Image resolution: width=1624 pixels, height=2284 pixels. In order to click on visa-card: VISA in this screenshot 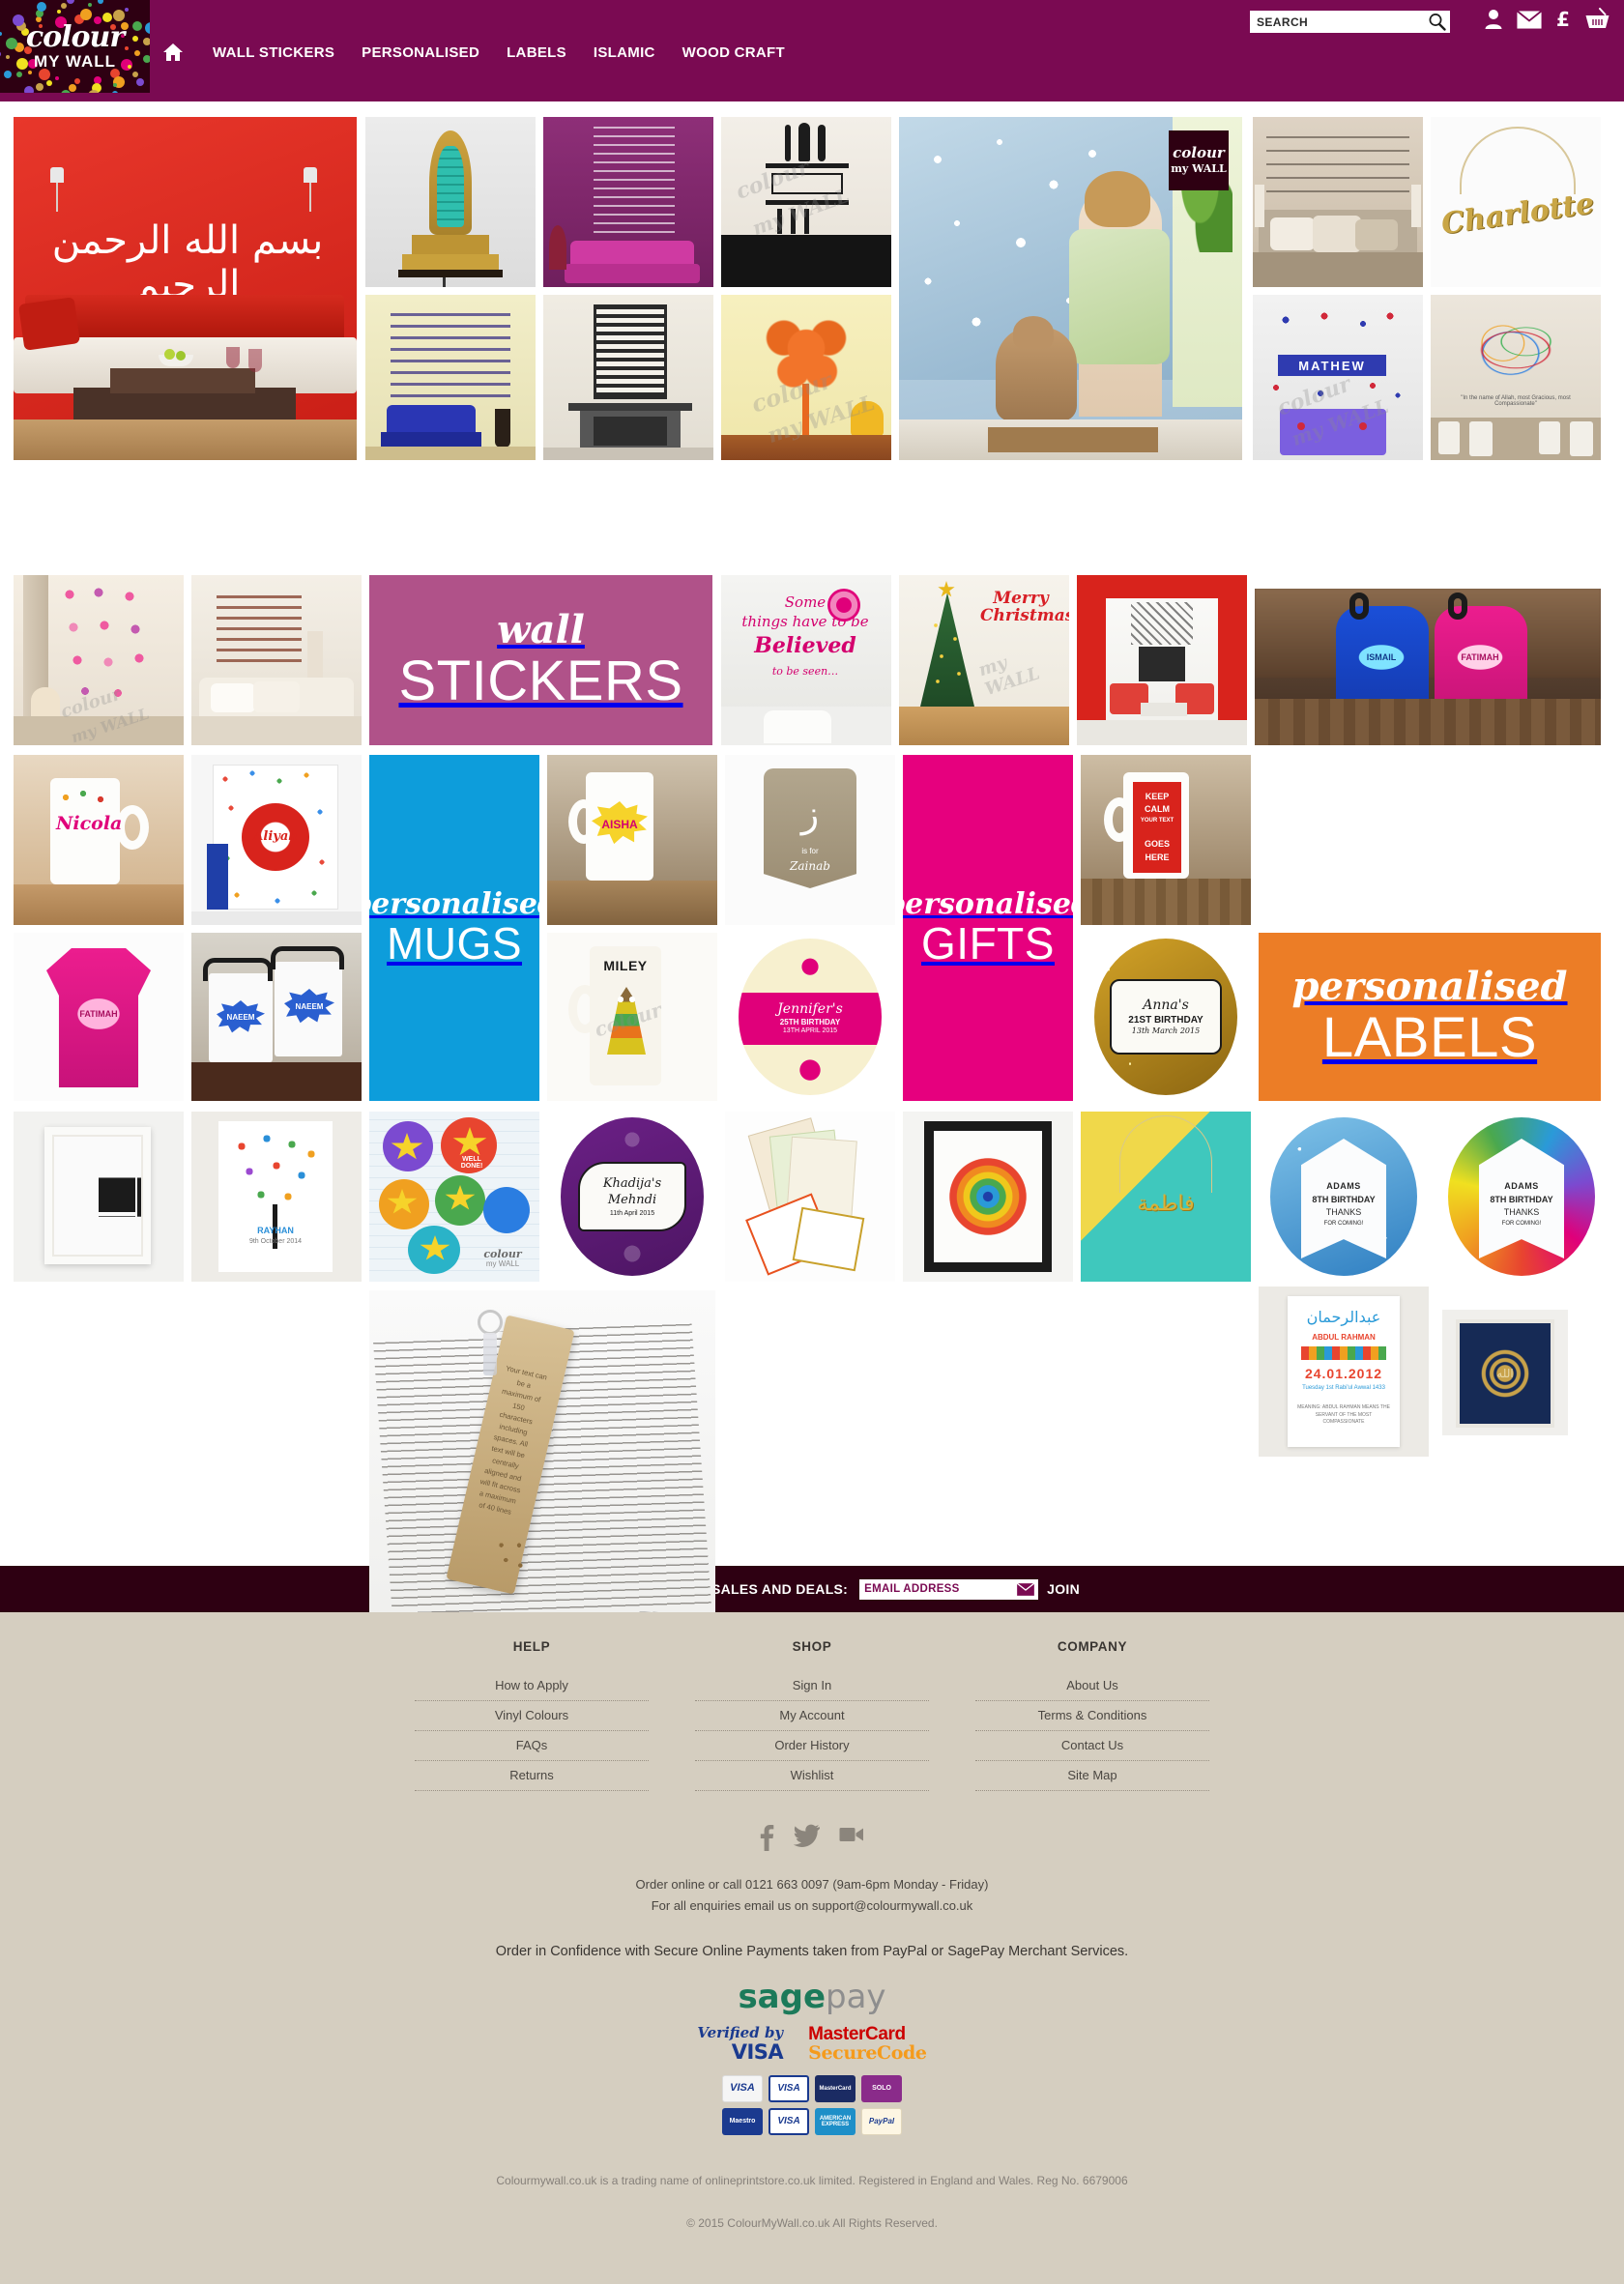, I will do `click(742, 2088)`.